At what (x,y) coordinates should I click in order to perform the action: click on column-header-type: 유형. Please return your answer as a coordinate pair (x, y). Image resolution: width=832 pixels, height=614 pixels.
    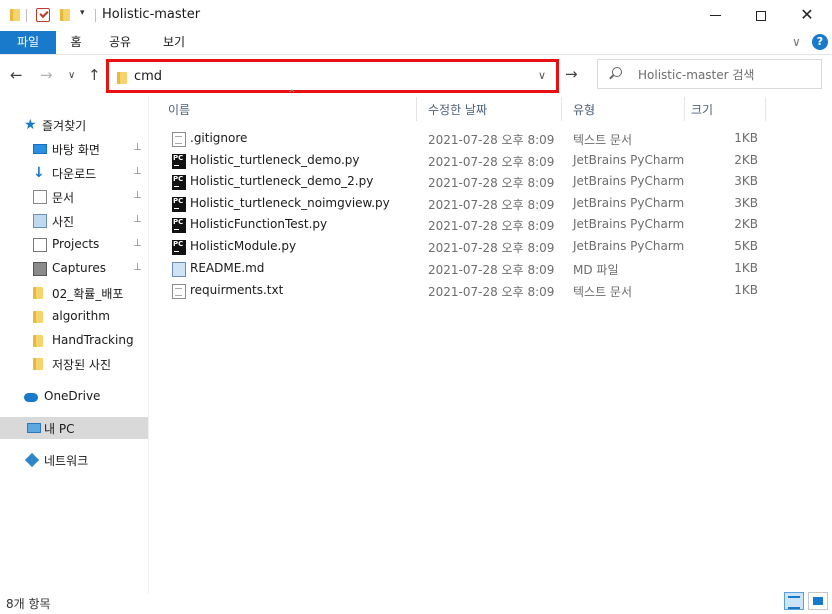
    Looking at the image, I should click on (584, 109).